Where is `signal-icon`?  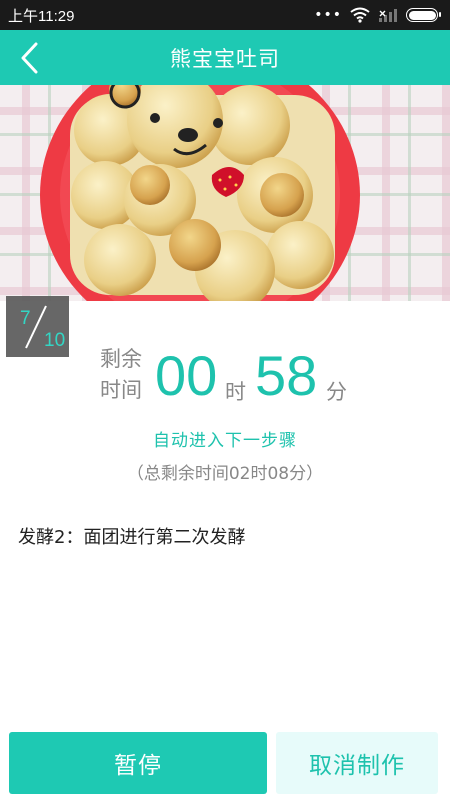
signal-icon is located at coordinates (388, 15).